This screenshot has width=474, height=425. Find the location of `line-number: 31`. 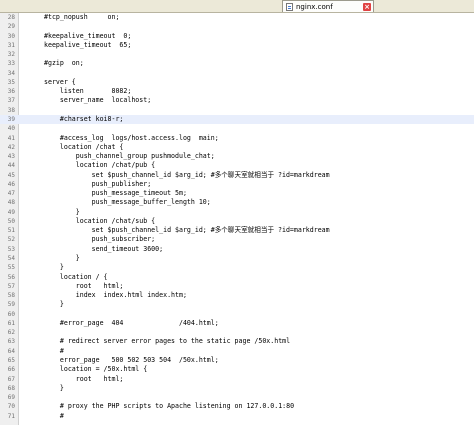

line-number: 31 is located at coordinates (11, 45).